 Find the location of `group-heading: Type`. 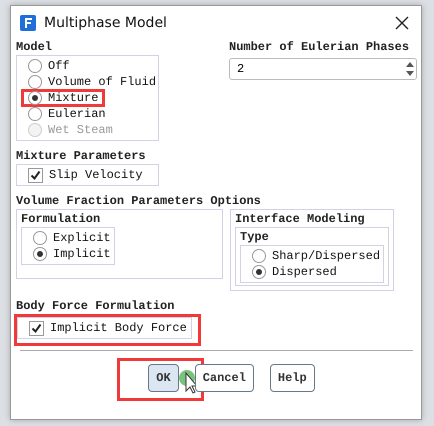

group-heading: Type is located at coordinates (255, 237).